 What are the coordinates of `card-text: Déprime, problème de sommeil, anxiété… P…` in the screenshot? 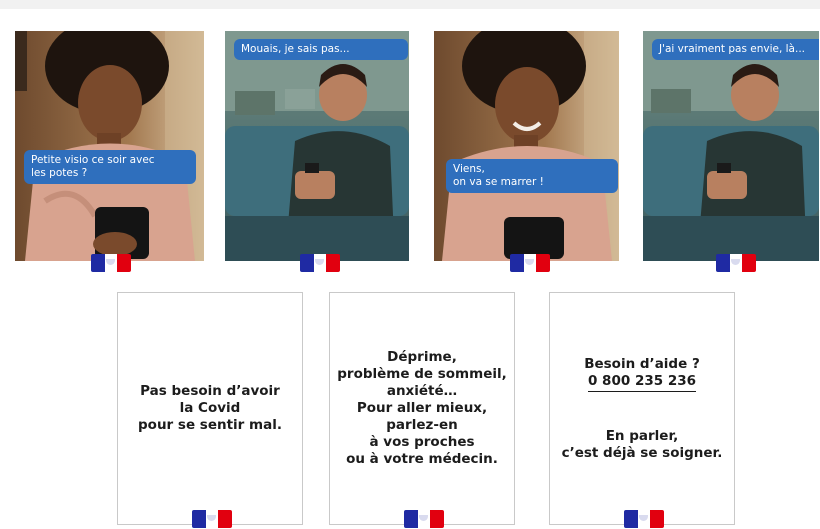 It's located at (422, 408).